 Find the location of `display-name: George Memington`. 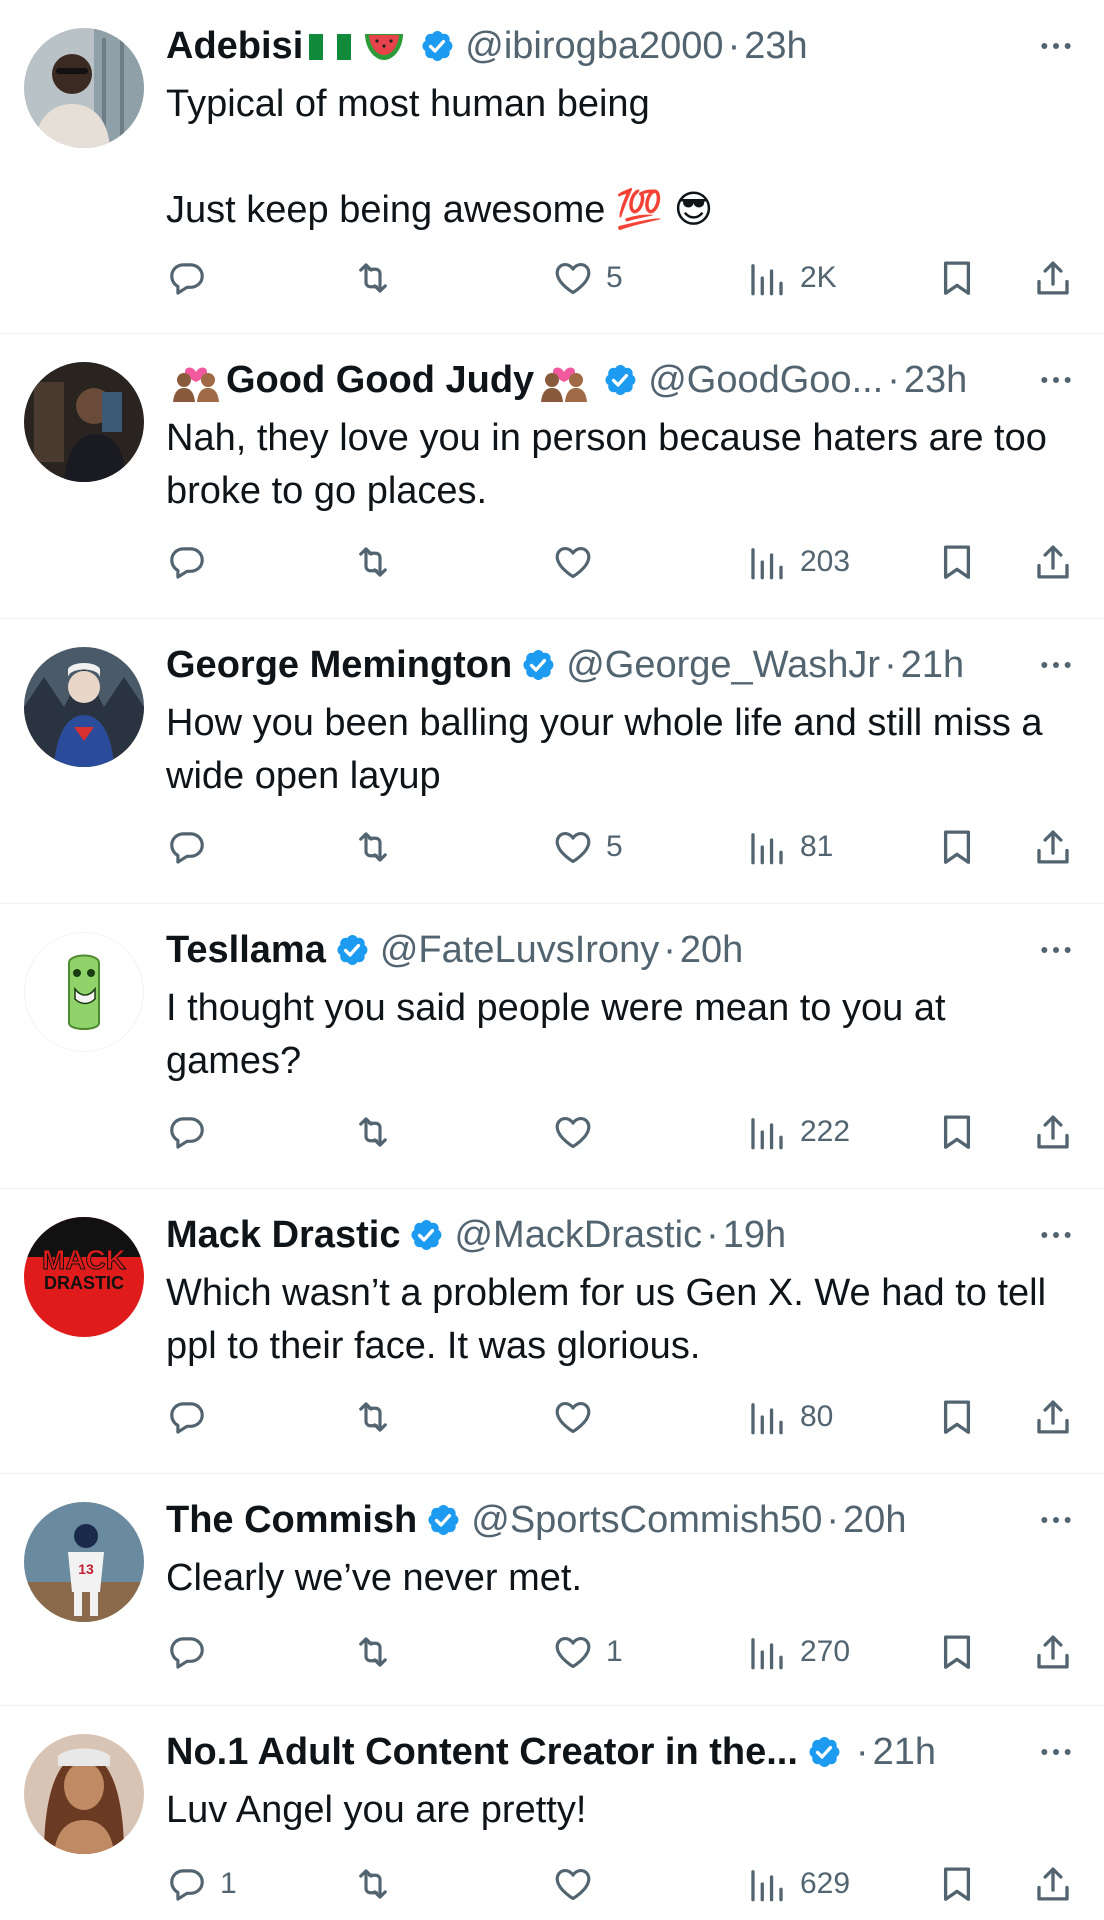

display-name: George Memington is located at coordinates (339, 665).